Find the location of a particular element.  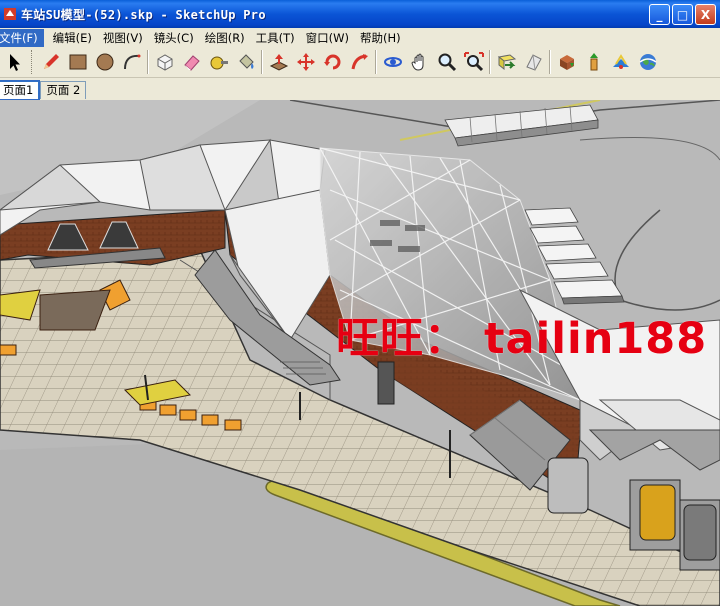

extension-warehouse-icon is located at coordinates (620, 61).